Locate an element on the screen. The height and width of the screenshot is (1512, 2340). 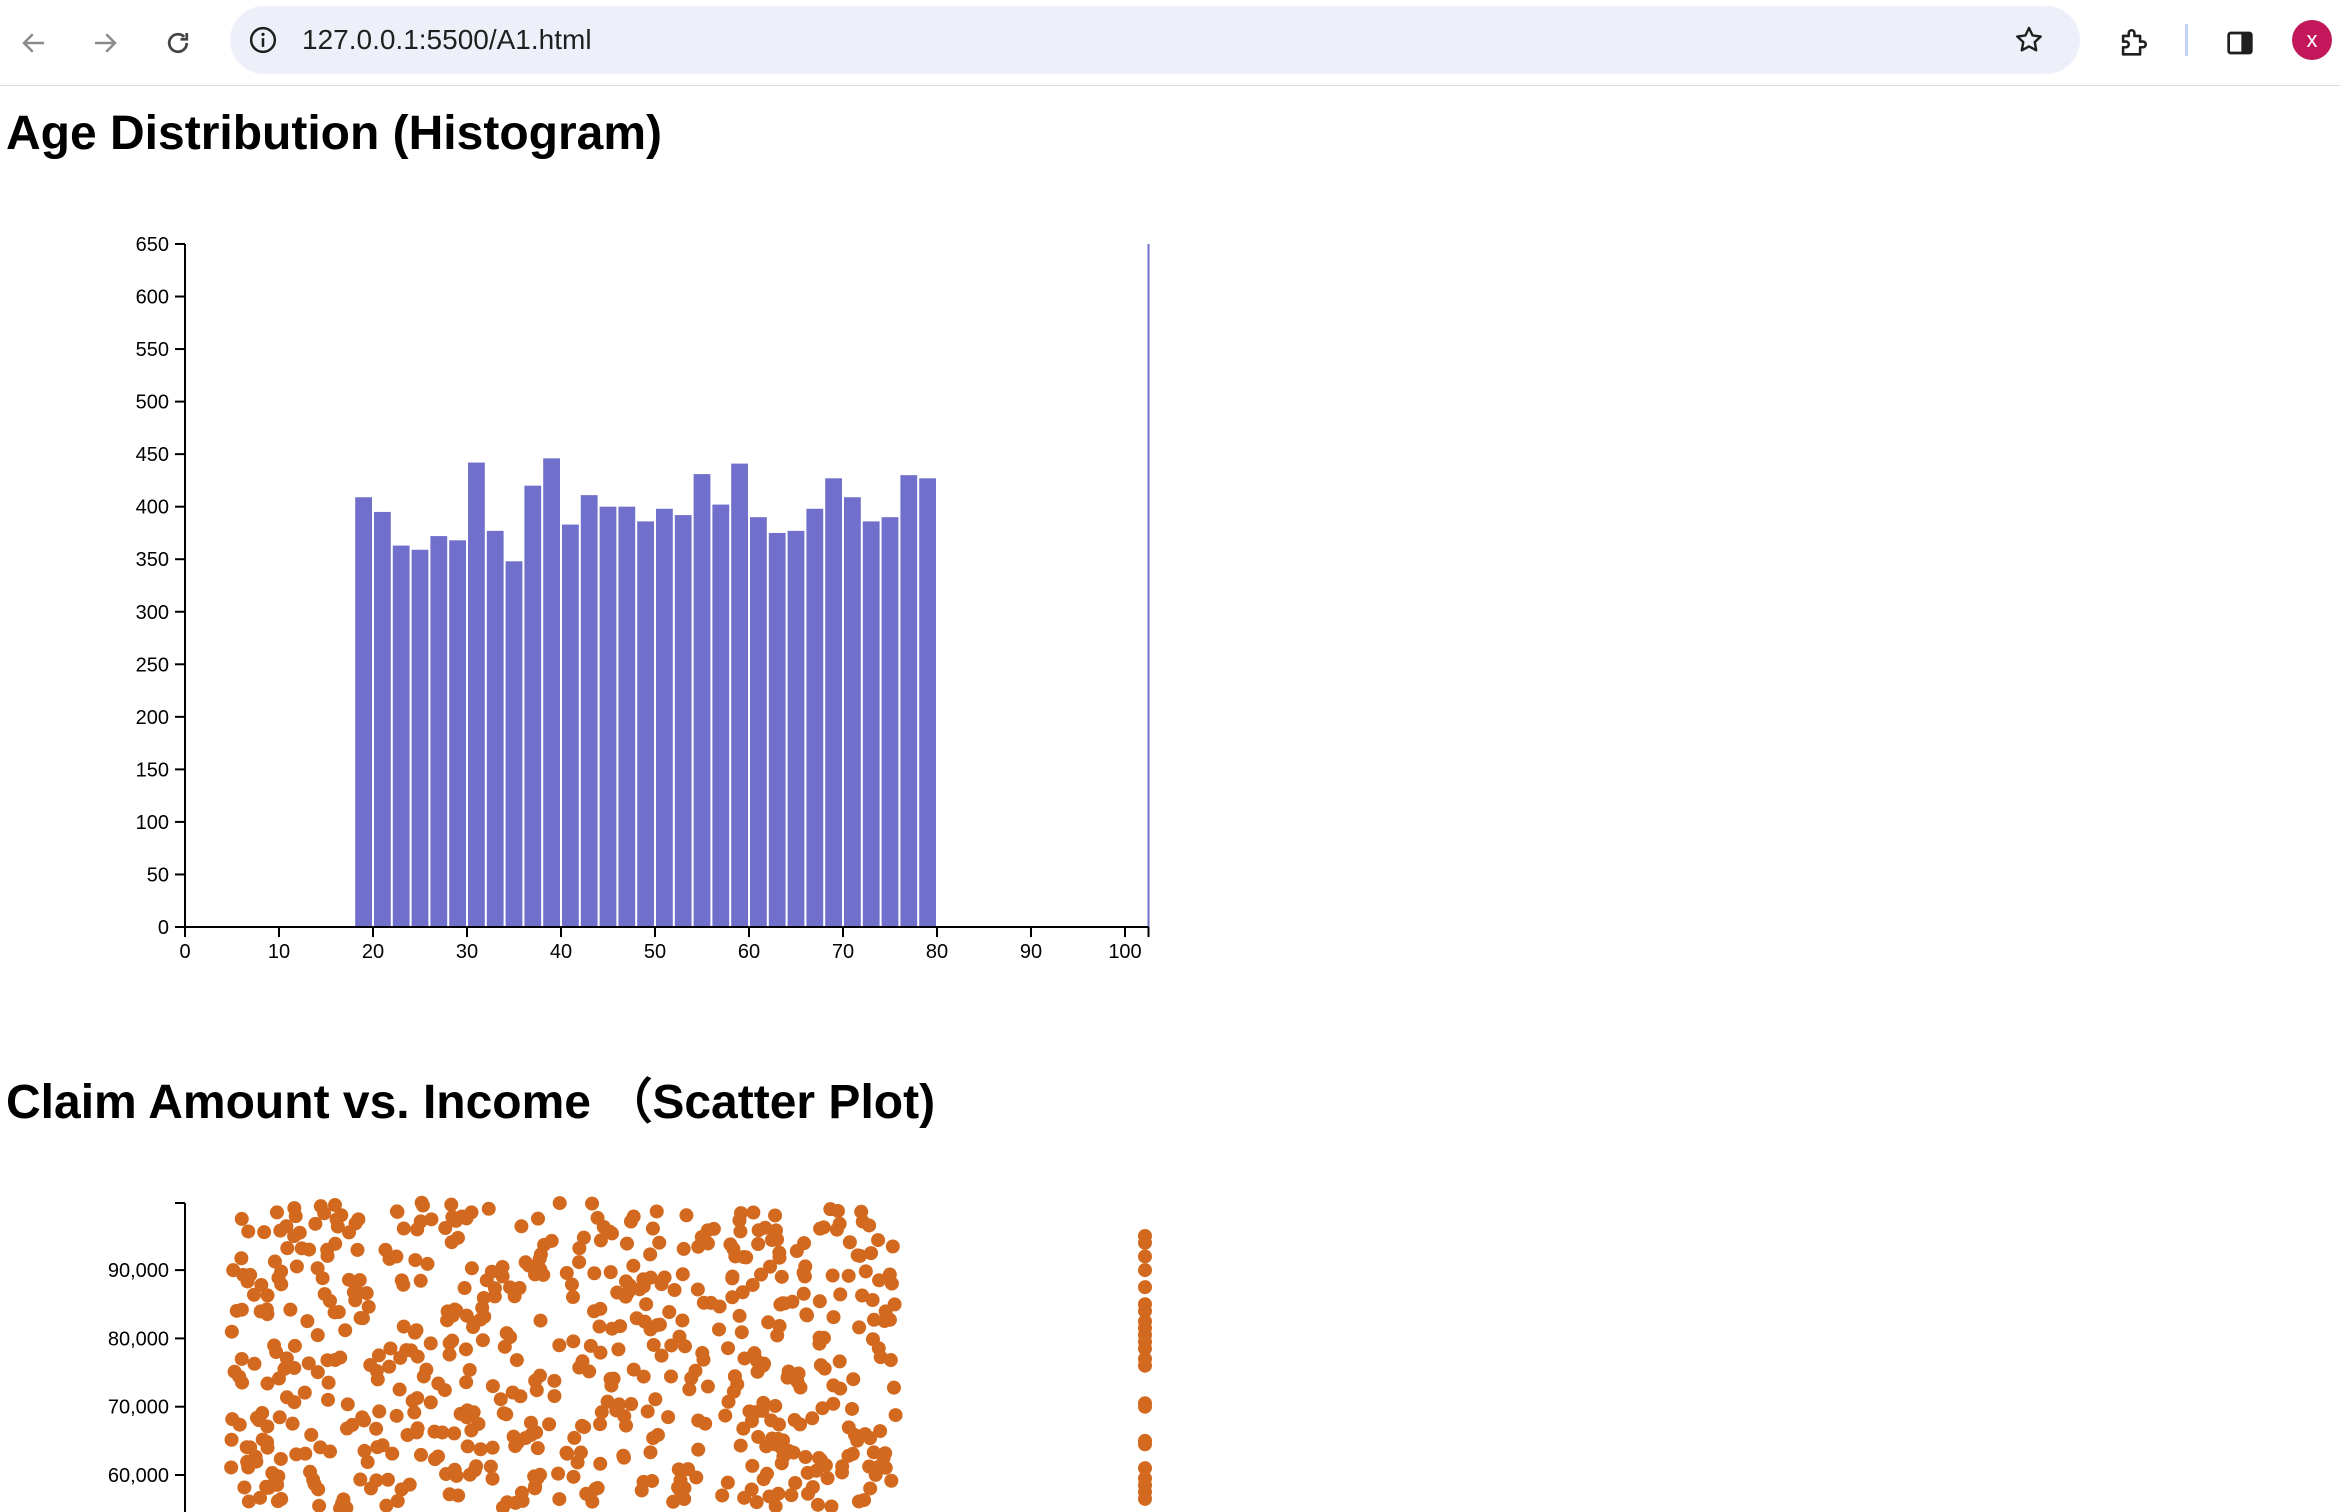
profile-avatar: x is located at coordinates (2312, 40).